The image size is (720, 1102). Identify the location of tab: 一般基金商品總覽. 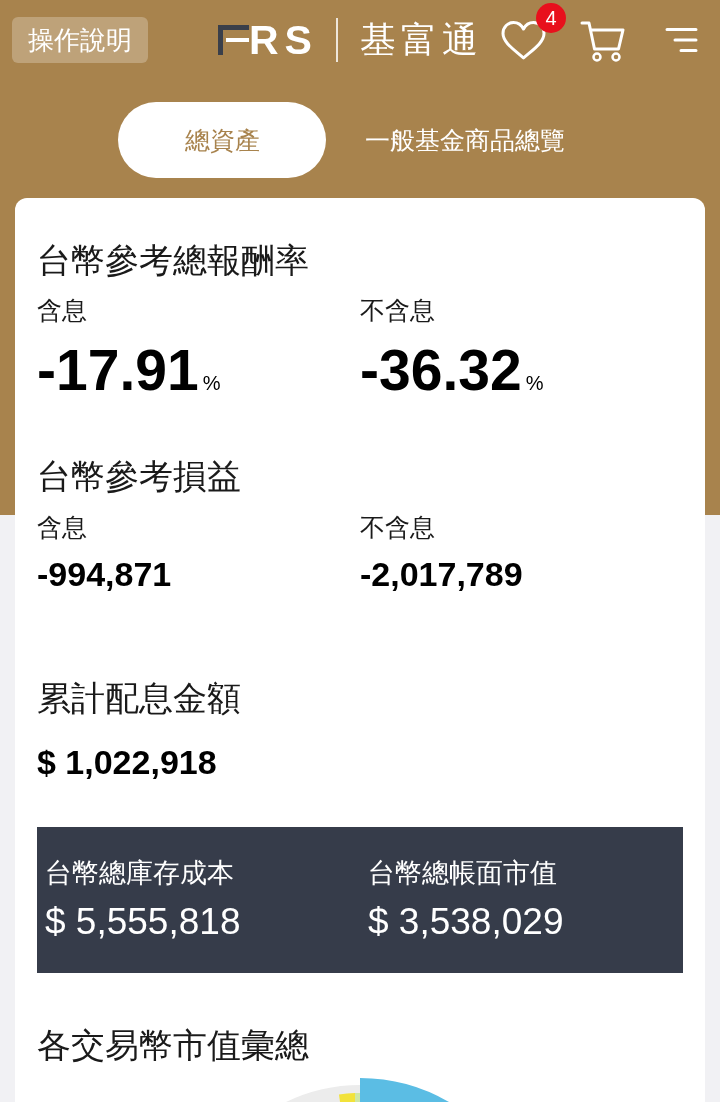
(465, 140).